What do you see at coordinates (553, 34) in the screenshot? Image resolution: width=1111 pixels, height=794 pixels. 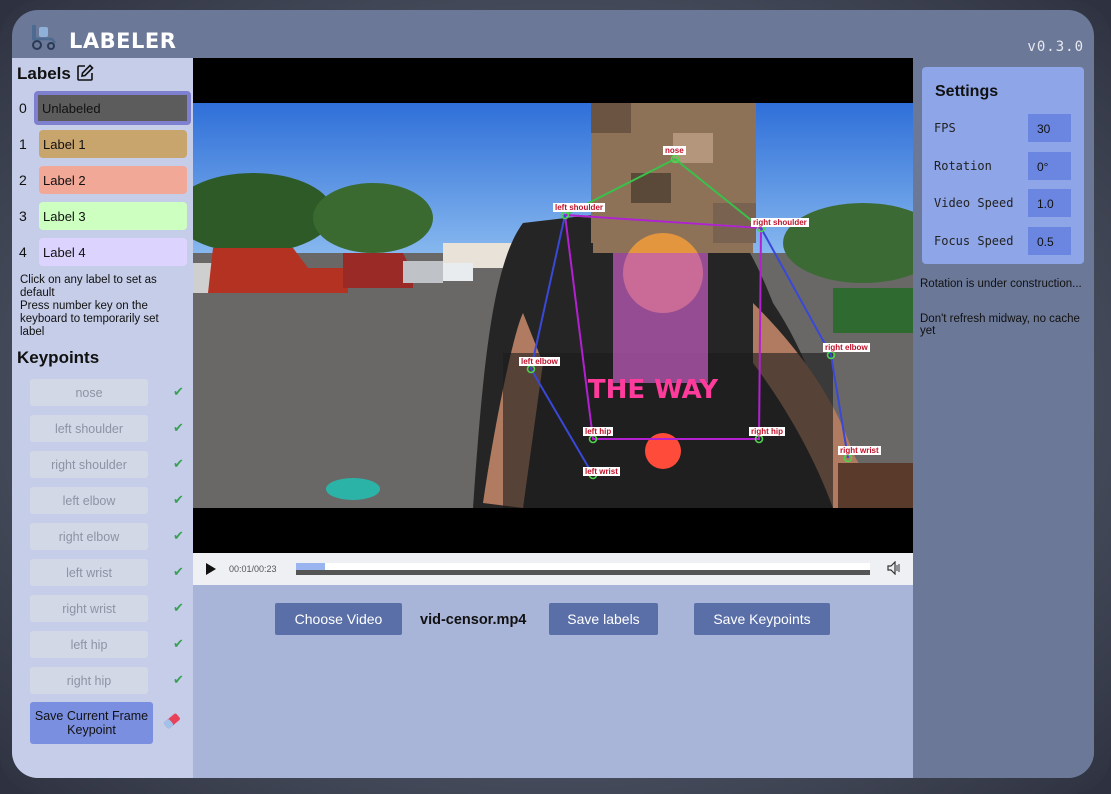 I see `header: LABELER v0.3.0` at bounding box center [553, 34].